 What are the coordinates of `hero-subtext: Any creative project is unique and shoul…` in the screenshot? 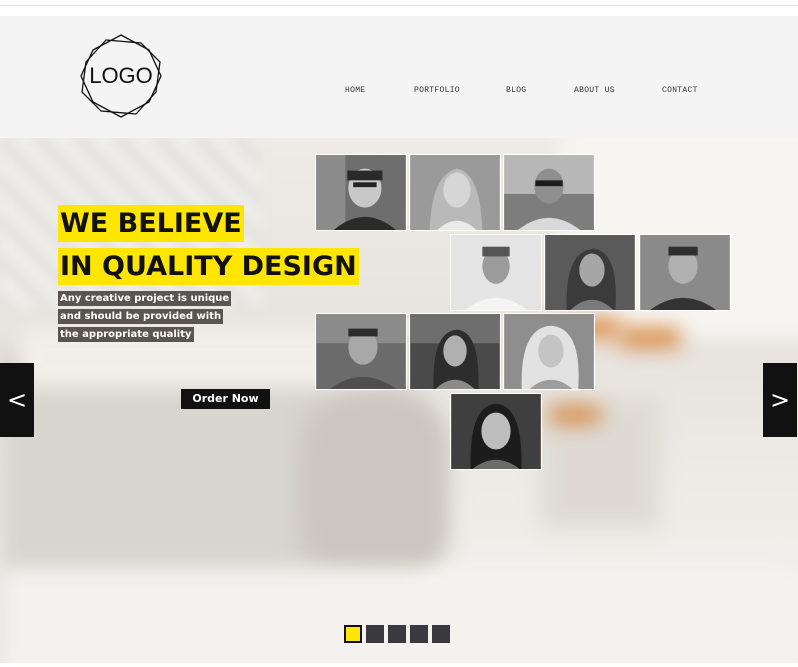 It's located at (148, 315).